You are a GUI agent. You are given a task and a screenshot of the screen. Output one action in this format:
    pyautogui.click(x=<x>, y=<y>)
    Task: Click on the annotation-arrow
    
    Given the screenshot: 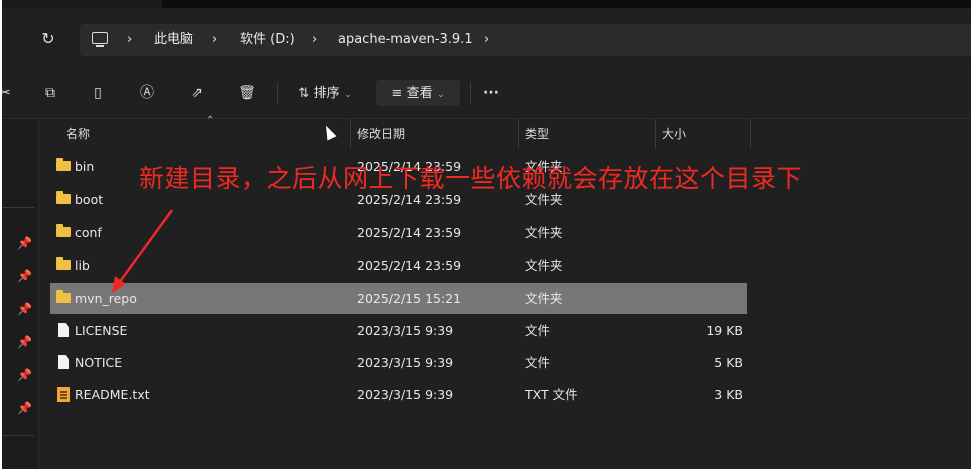 What is the action you would take?
    pyautogui.click(x=143, y=251)
    